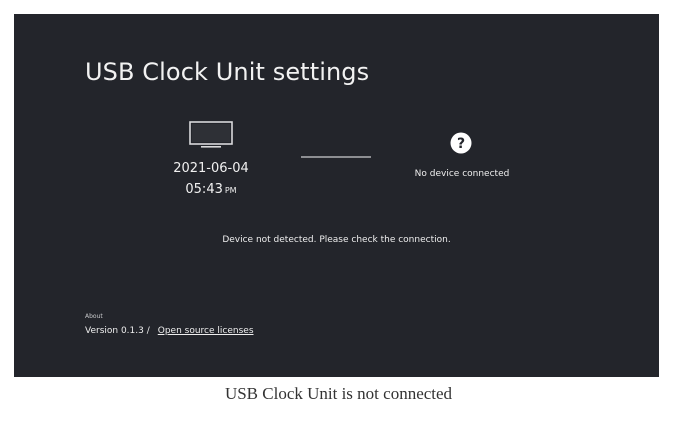 The image size is (677, 423). What do you see at coordinates (336, 157) in the screenshot?
I see `connection-line` at bounding box center [336, 157].